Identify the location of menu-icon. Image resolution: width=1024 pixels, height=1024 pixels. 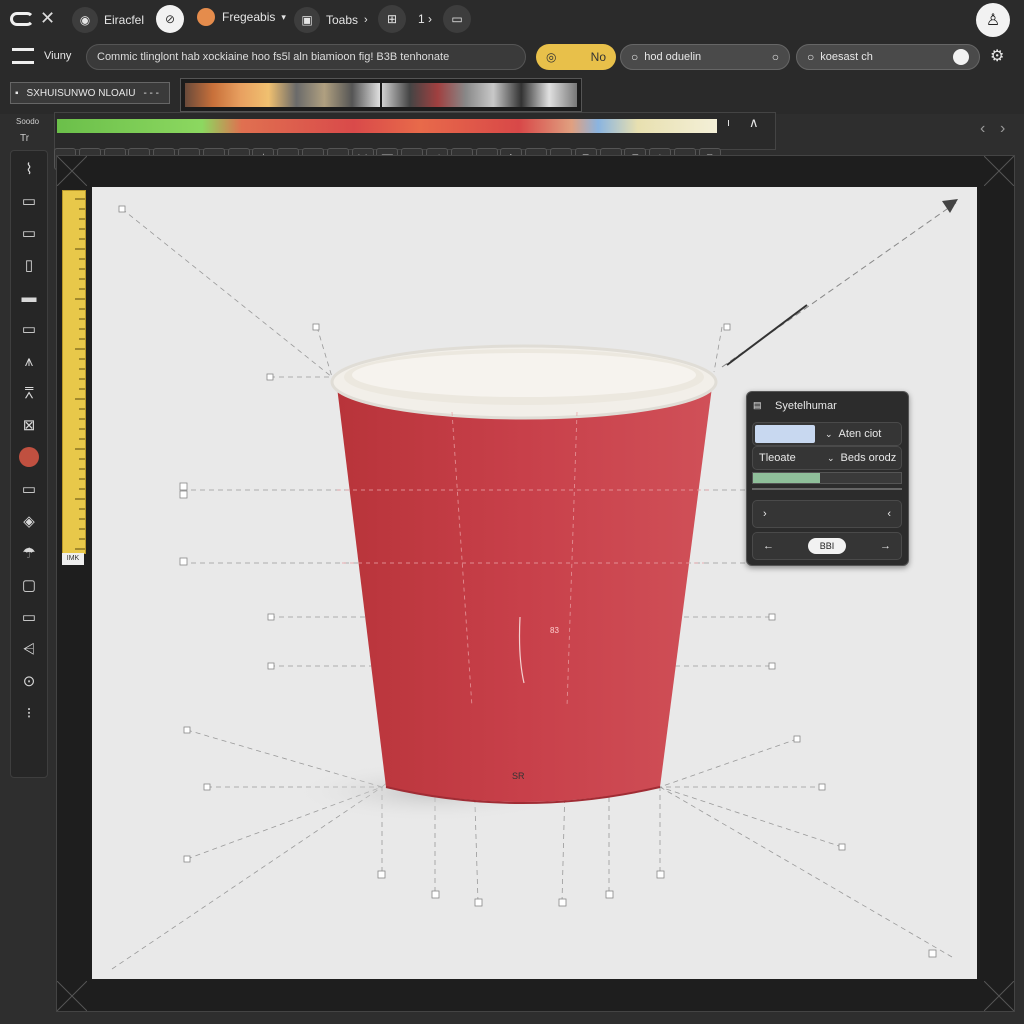
(23, 56).